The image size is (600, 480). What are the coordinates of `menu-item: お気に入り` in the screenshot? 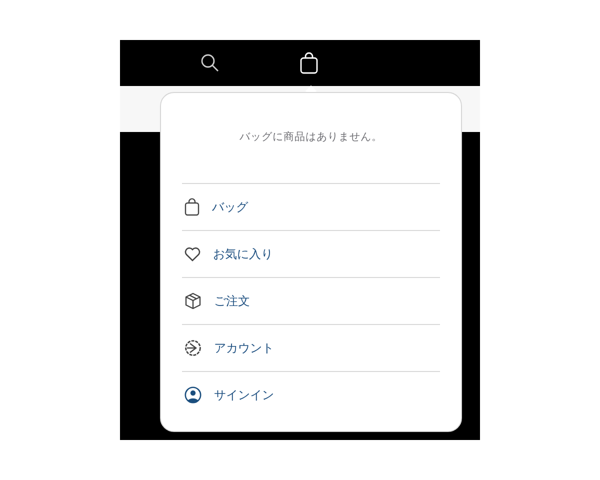 It's located at (311, 254).